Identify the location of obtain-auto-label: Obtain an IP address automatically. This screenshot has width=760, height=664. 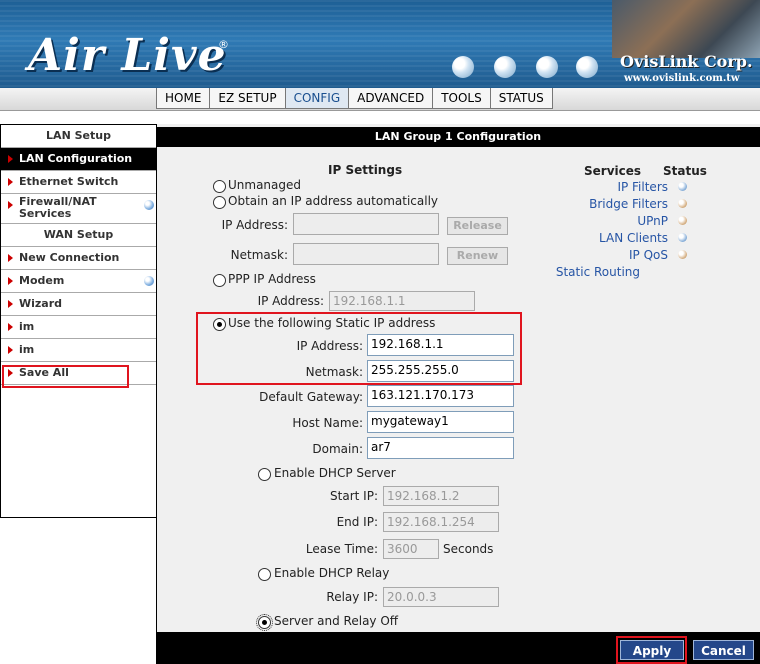
(333, 201).